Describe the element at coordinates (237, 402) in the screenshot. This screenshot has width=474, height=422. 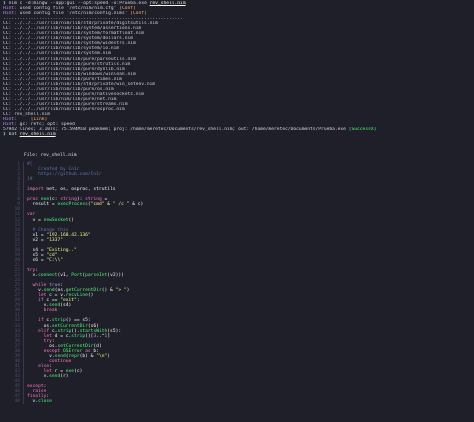
I see `code-line: 48 v.close` at that location.